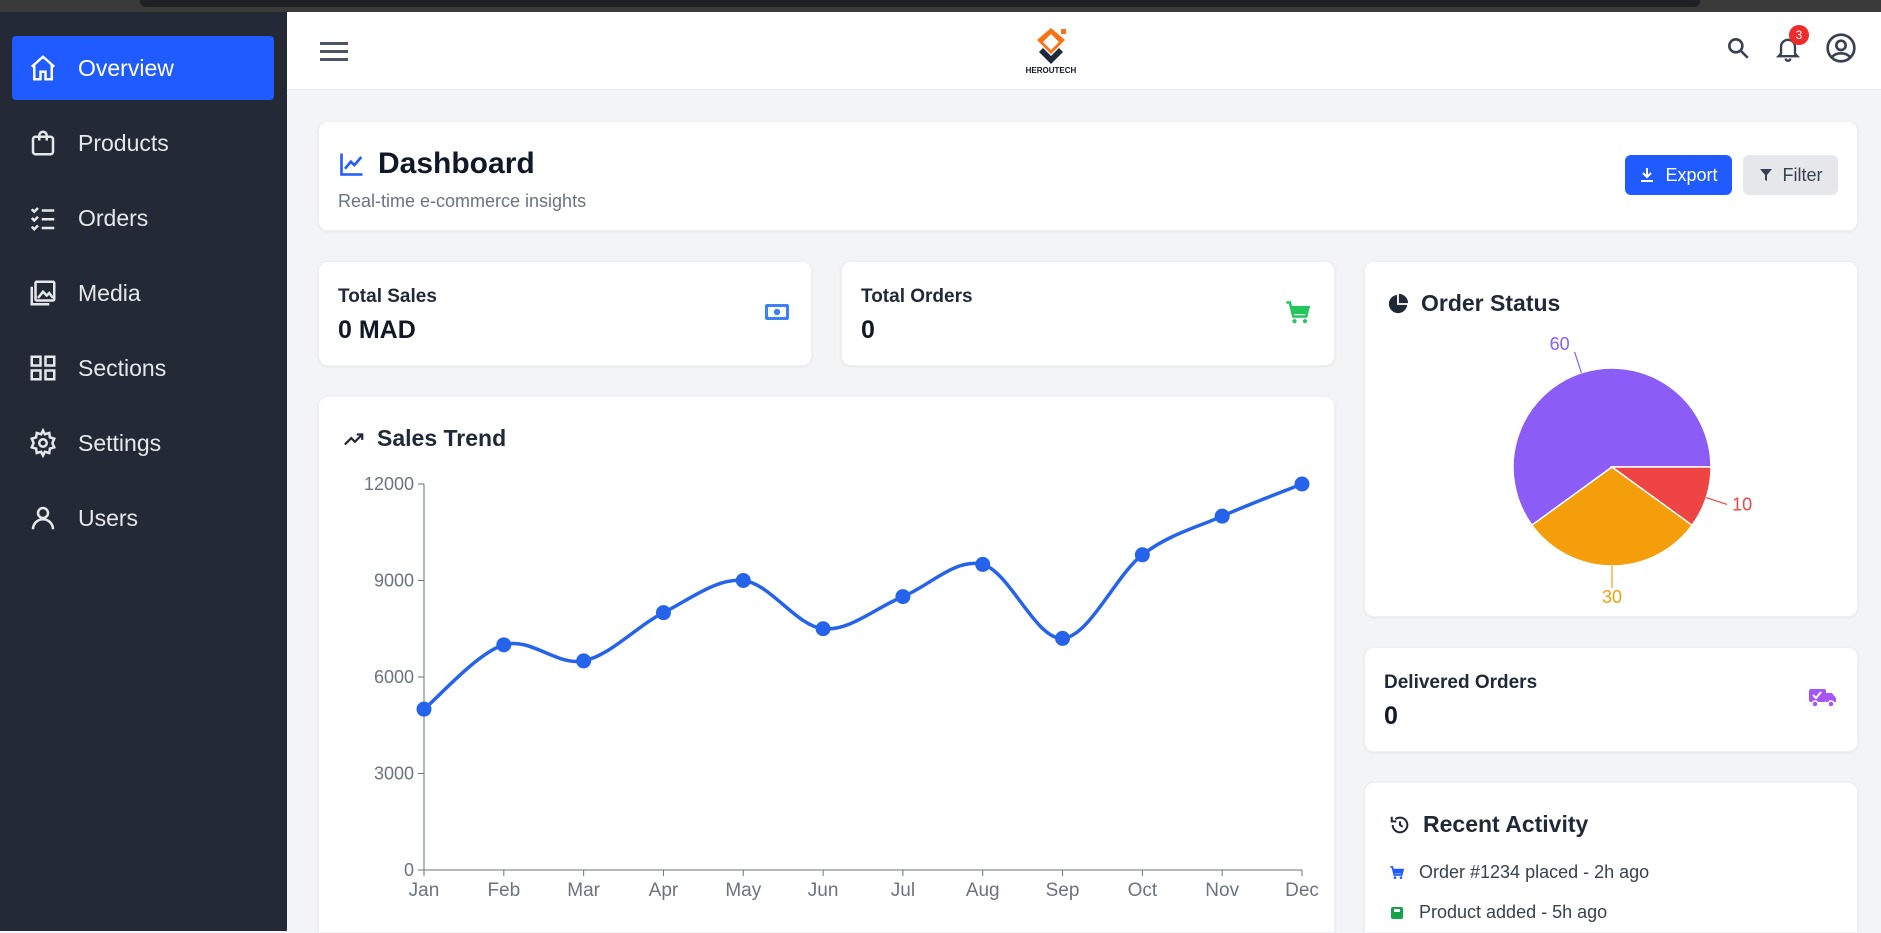 The width and height of the screenshot is (1881, 933). What do you see at coordinates (565, 313) in the screenshot?
I see `total-sales-card: Total Sales 0 MAD` at bounding box center [565, 313].